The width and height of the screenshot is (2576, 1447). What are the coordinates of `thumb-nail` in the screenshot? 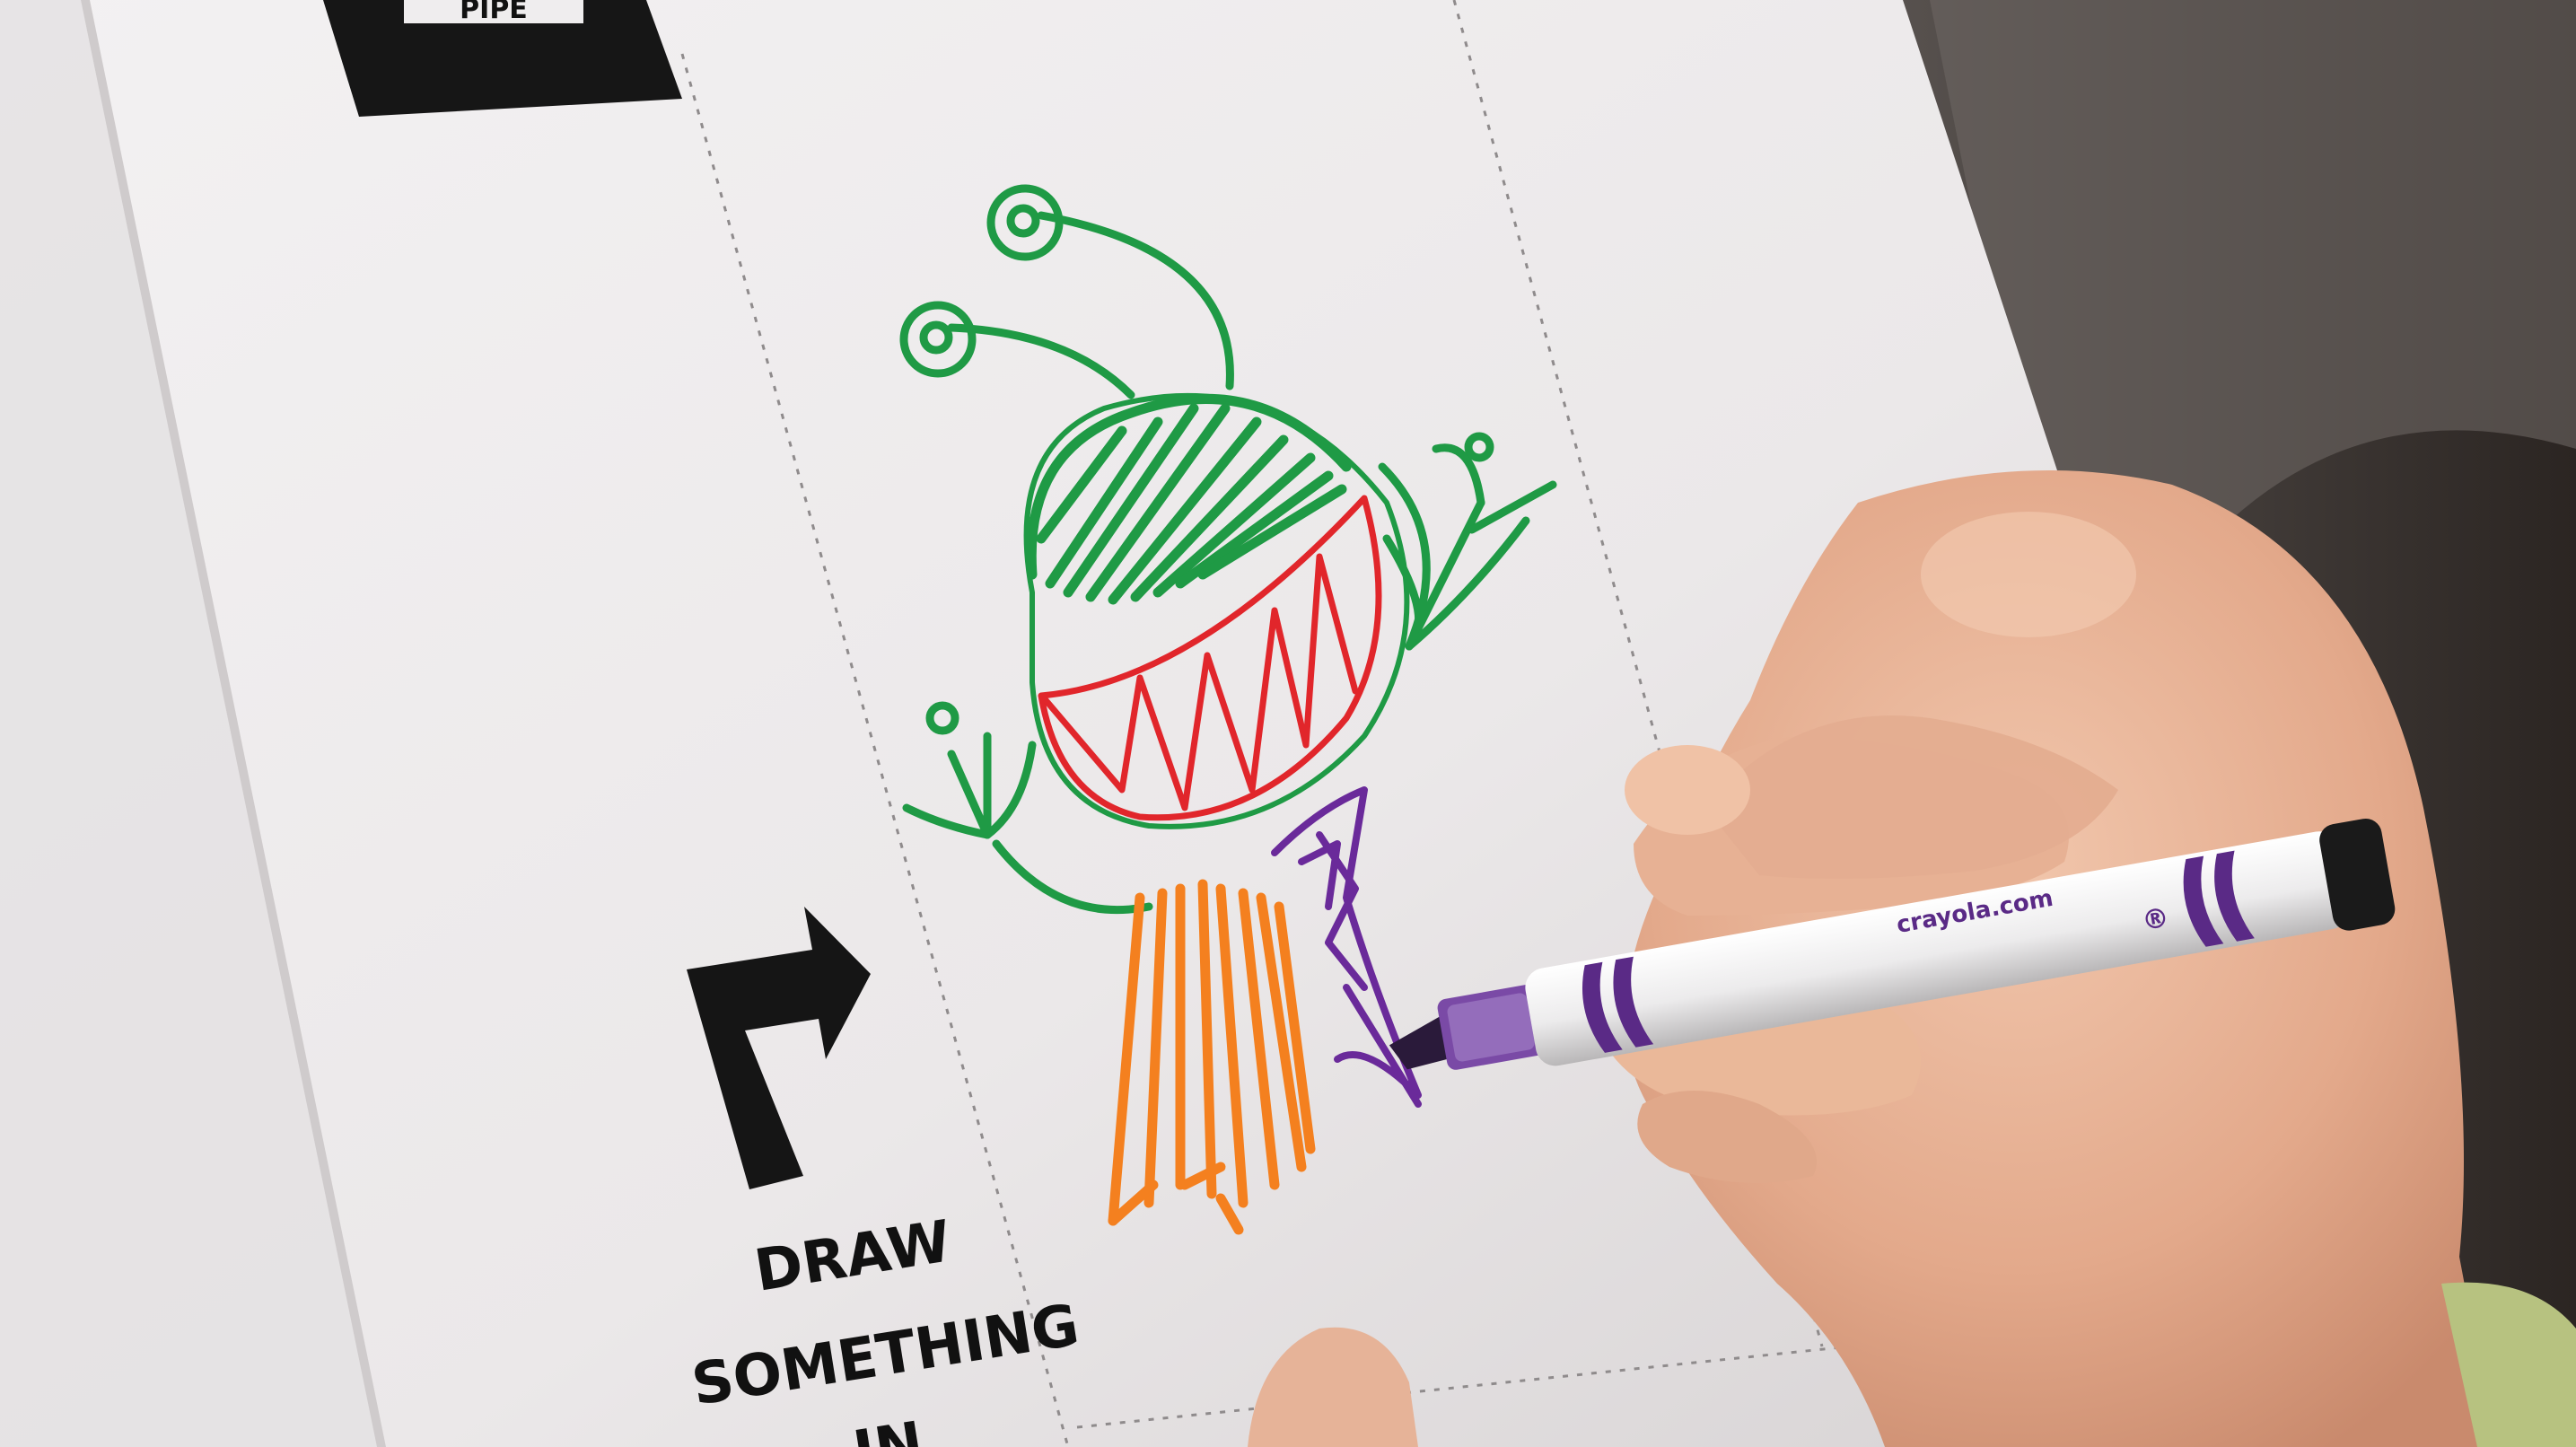 It's located at (1687, 790).